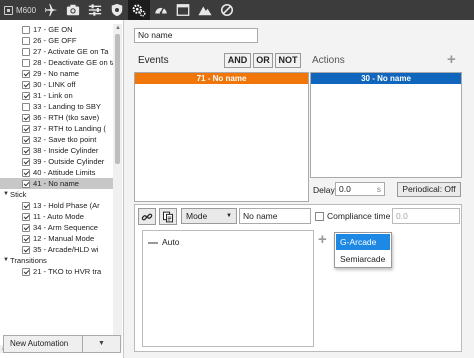 The width and height of the screenshot is (474, 358). What do you see at coordinates (56, 40) in the screenshot?
I see `list-item: 26 - GE OFF` at bounding box center [56, 40].